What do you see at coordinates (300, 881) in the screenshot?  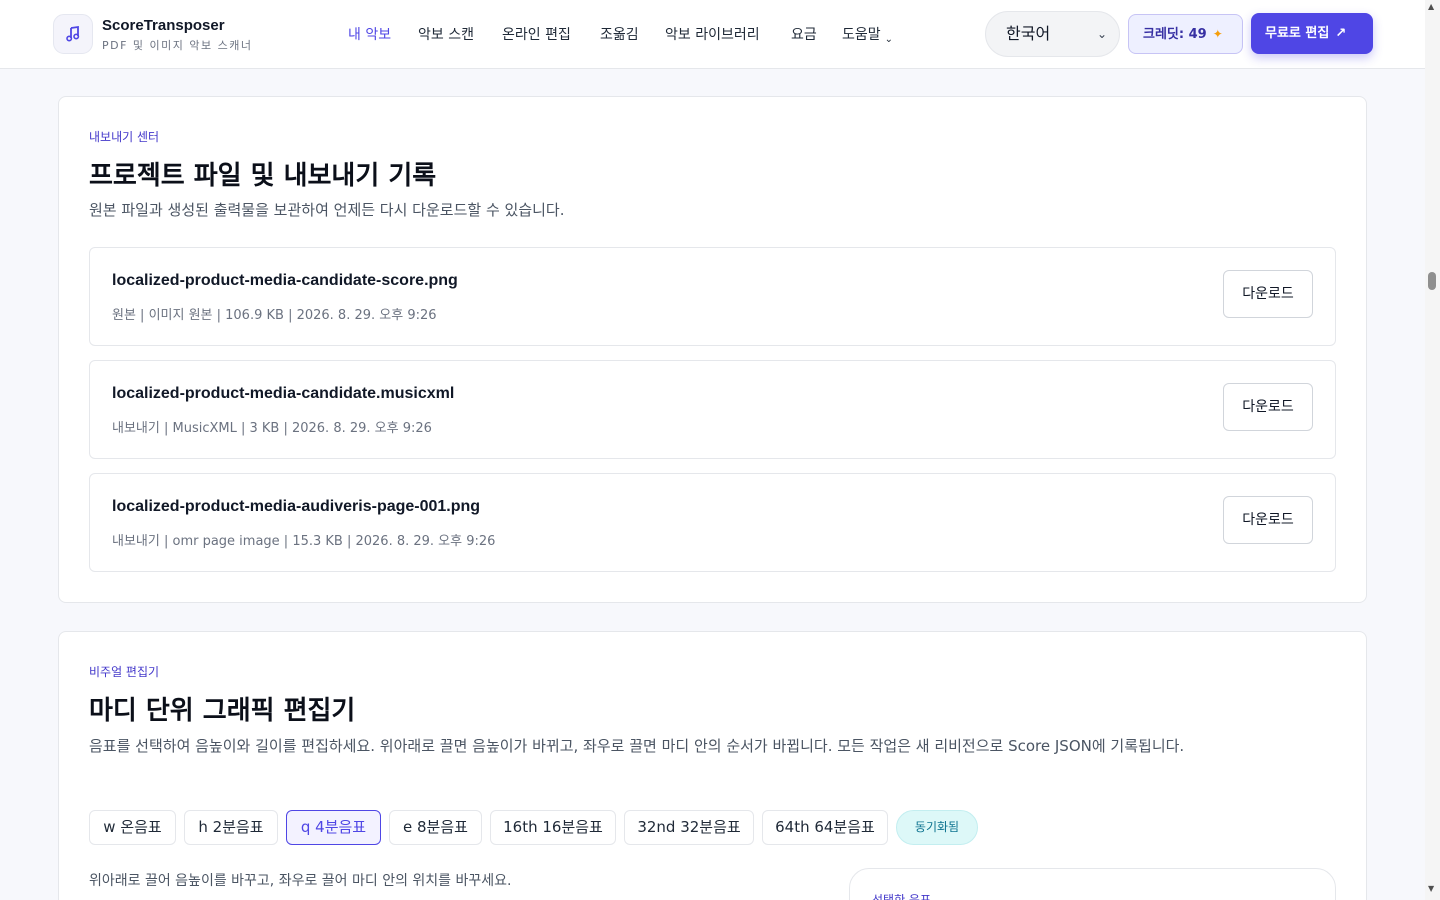 I see `editor-hint: 위아래로 끌어 음높이를 바꾸고, 좌우로 끌어 마디 안의 위치를 바꾸세요.` at bounding box center [300, 881].